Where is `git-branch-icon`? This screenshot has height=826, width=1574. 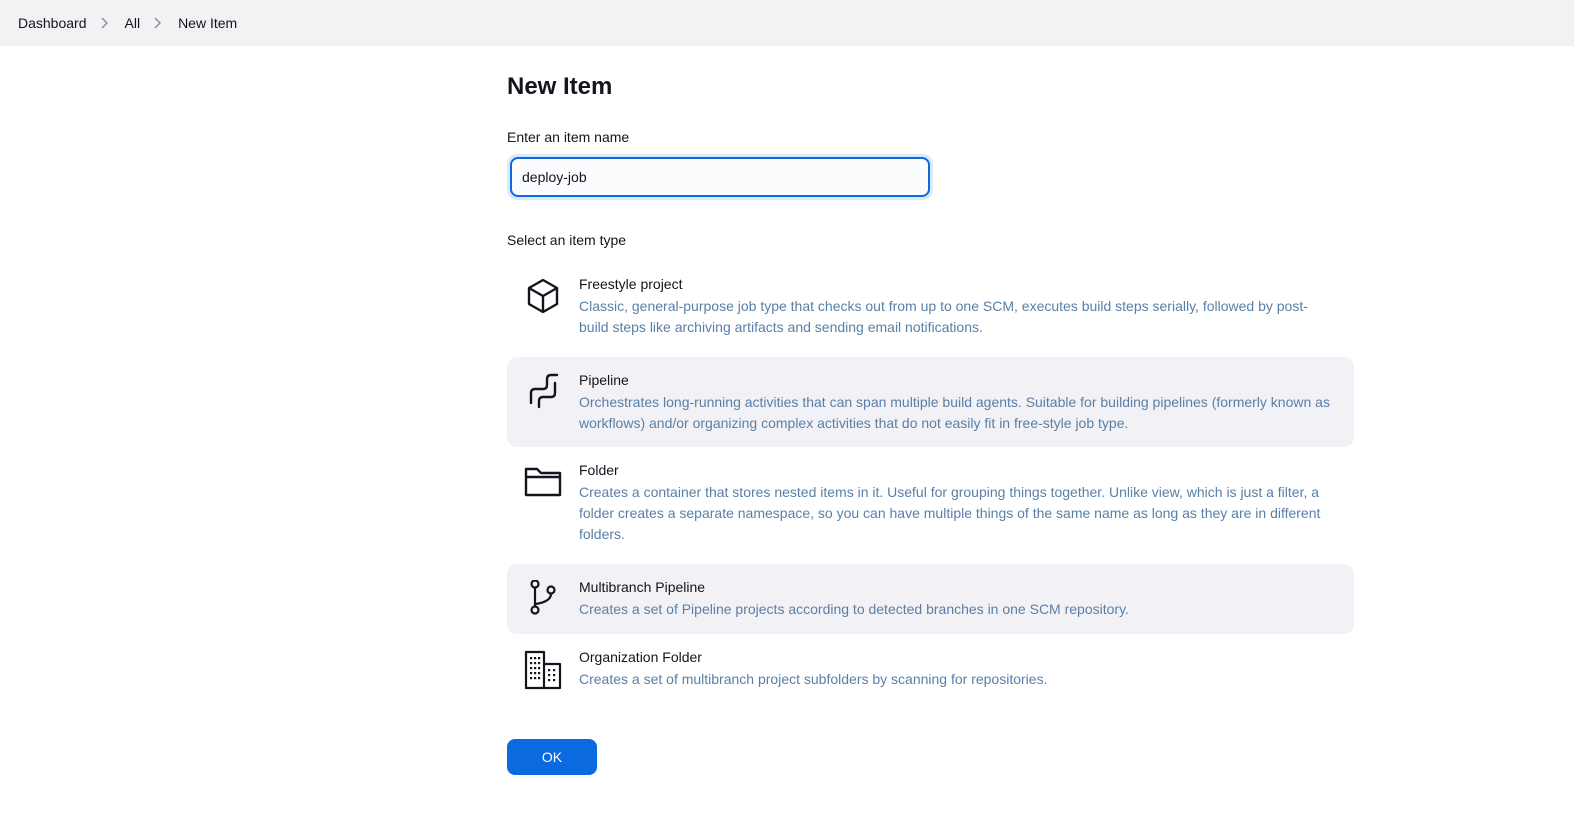
git-branch-icon is located at coordinates (543, 601).